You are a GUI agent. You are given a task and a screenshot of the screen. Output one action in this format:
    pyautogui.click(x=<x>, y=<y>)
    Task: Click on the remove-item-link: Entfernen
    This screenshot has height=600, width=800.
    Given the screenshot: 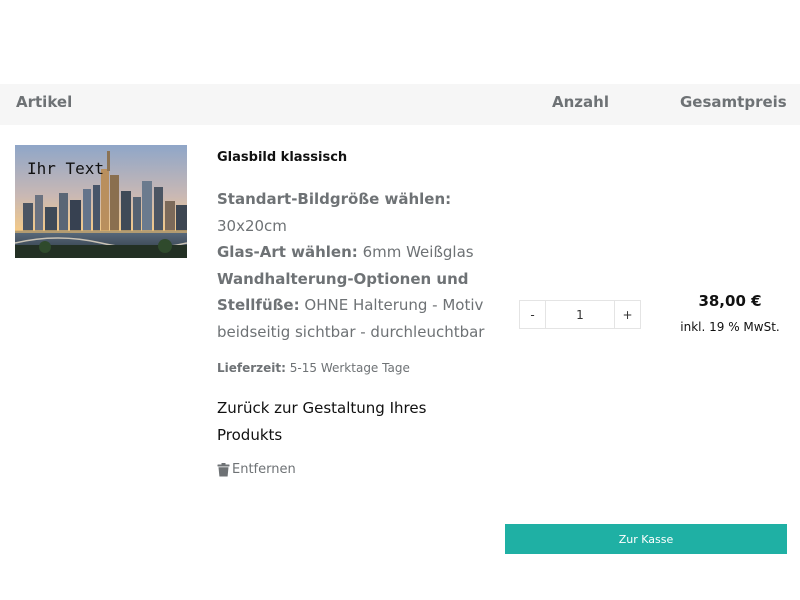 What is the action you would take?
    pyautogui.click(x=256, y=469)
    